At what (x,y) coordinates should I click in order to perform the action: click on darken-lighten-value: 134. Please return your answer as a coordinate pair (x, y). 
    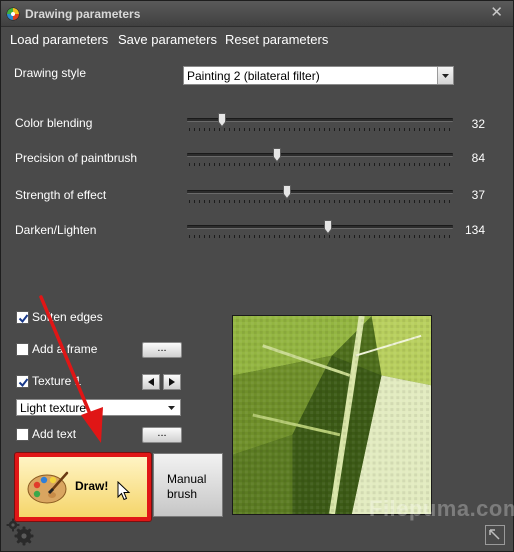
    Looking at the image, I should click on (474, 230).